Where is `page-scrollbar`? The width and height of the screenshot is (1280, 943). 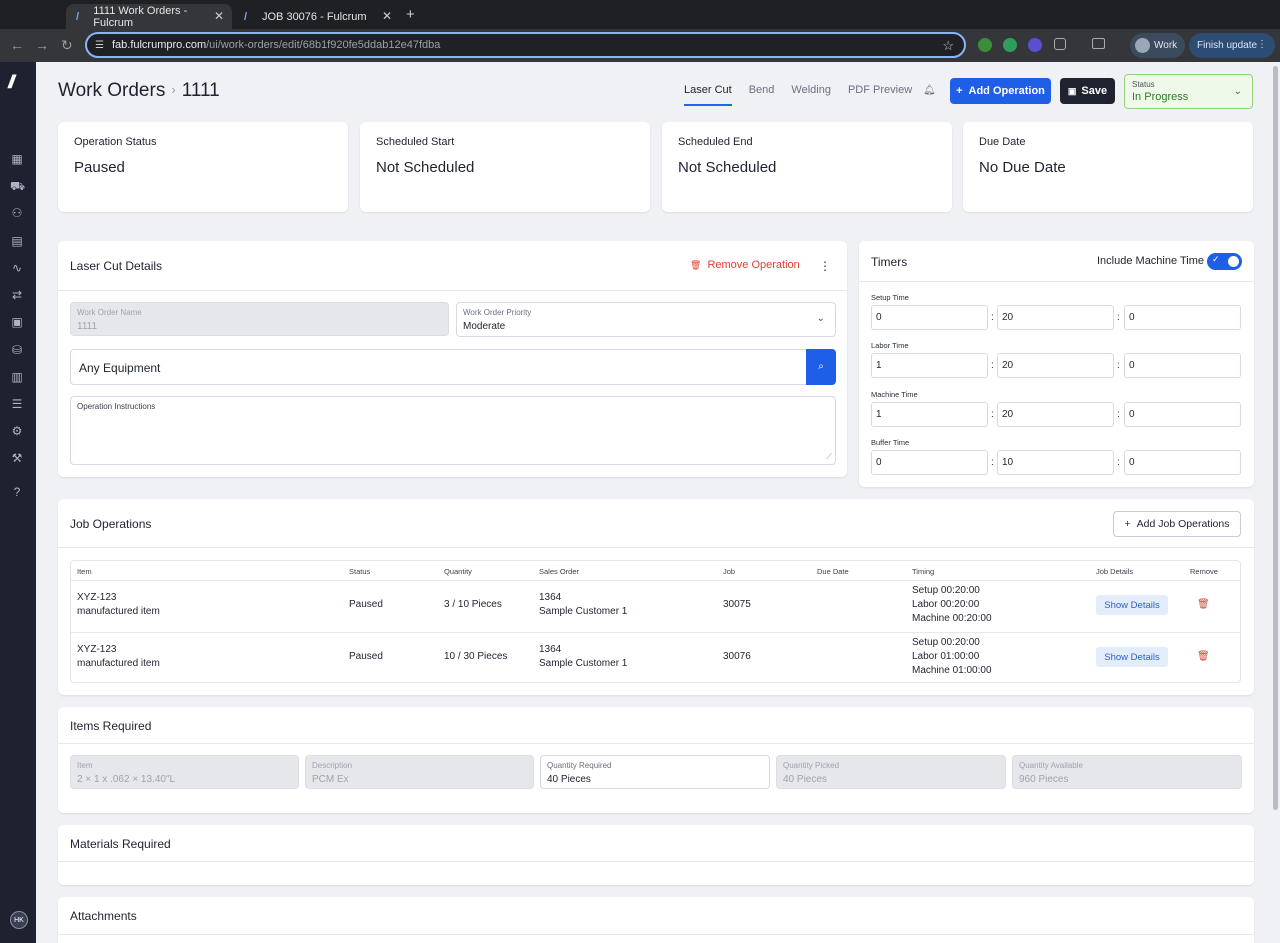
page-scrollbar is located at coordinates (1275, 438).